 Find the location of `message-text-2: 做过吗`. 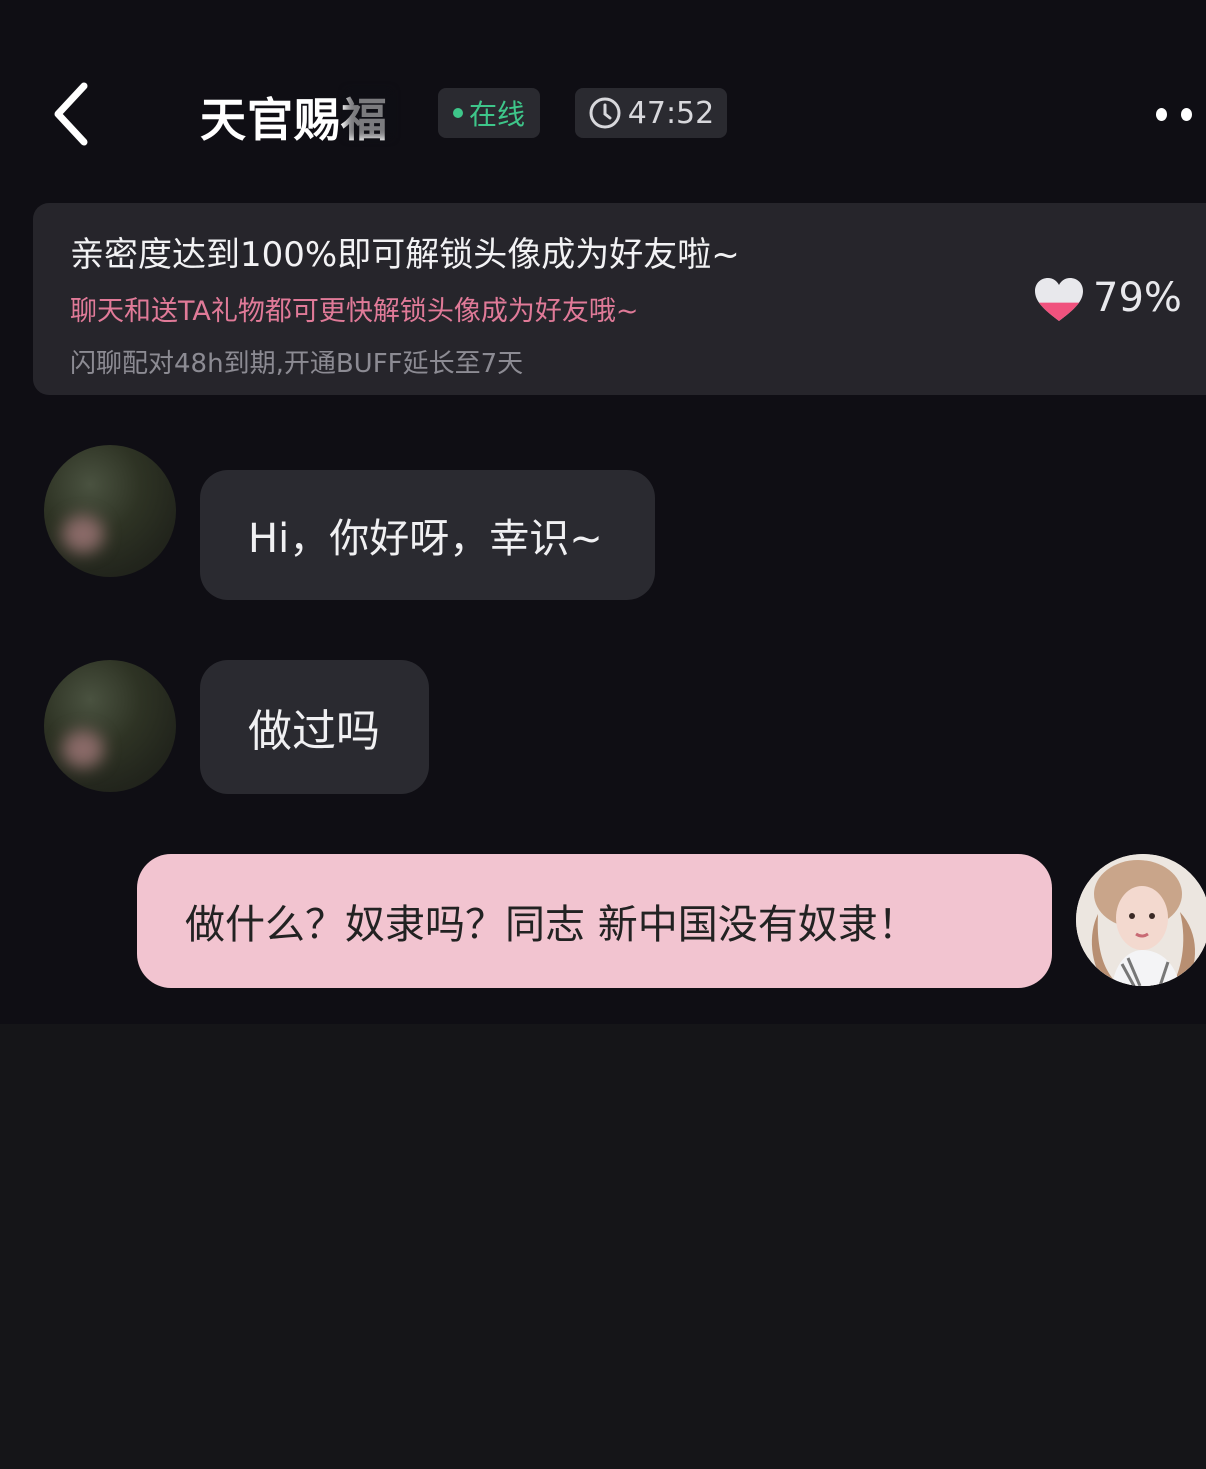

message-text-2: 做过吗 is located at coordinates (314, 731).